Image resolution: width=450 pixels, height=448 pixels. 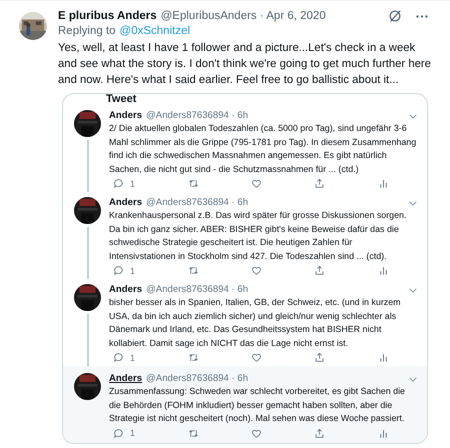 What do you see at coordinates (263, 149) in the screenshot?
I see `reply-text: 2/ Die aktuellen globalen Todeszahlen (ca. 5000 pro Tag), sind ungefähr 3-6 Mahl schlimmer als die Grippe (795-1781 pro Tag). In diesem Zusammenhang find ich die schwedischen Massnahmen angemessen. Es gibt natürlich Sachen, die nicht gut sind - die Schutzmassnahmen für ... (ctd.)` at bounding box center [263, 149].